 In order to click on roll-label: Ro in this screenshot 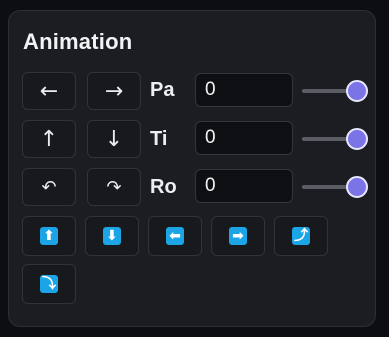, I will do `click(163, 187)`.